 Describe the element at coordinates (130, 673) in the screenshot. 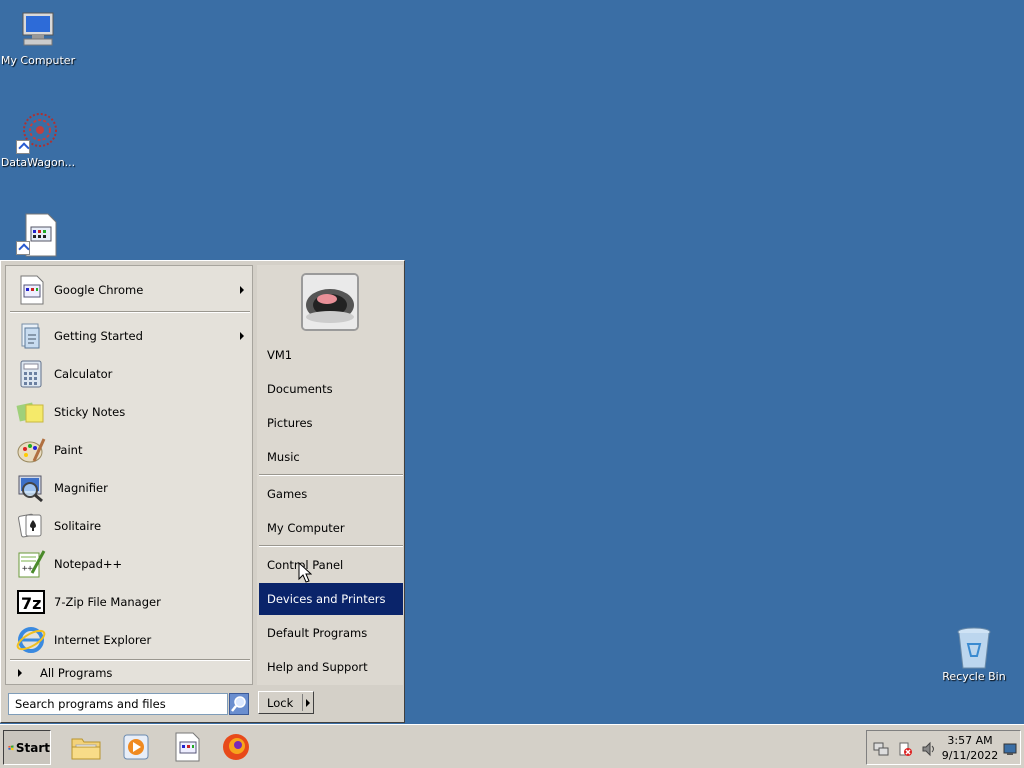

I see `all-programs-button: All Programs` at that location.